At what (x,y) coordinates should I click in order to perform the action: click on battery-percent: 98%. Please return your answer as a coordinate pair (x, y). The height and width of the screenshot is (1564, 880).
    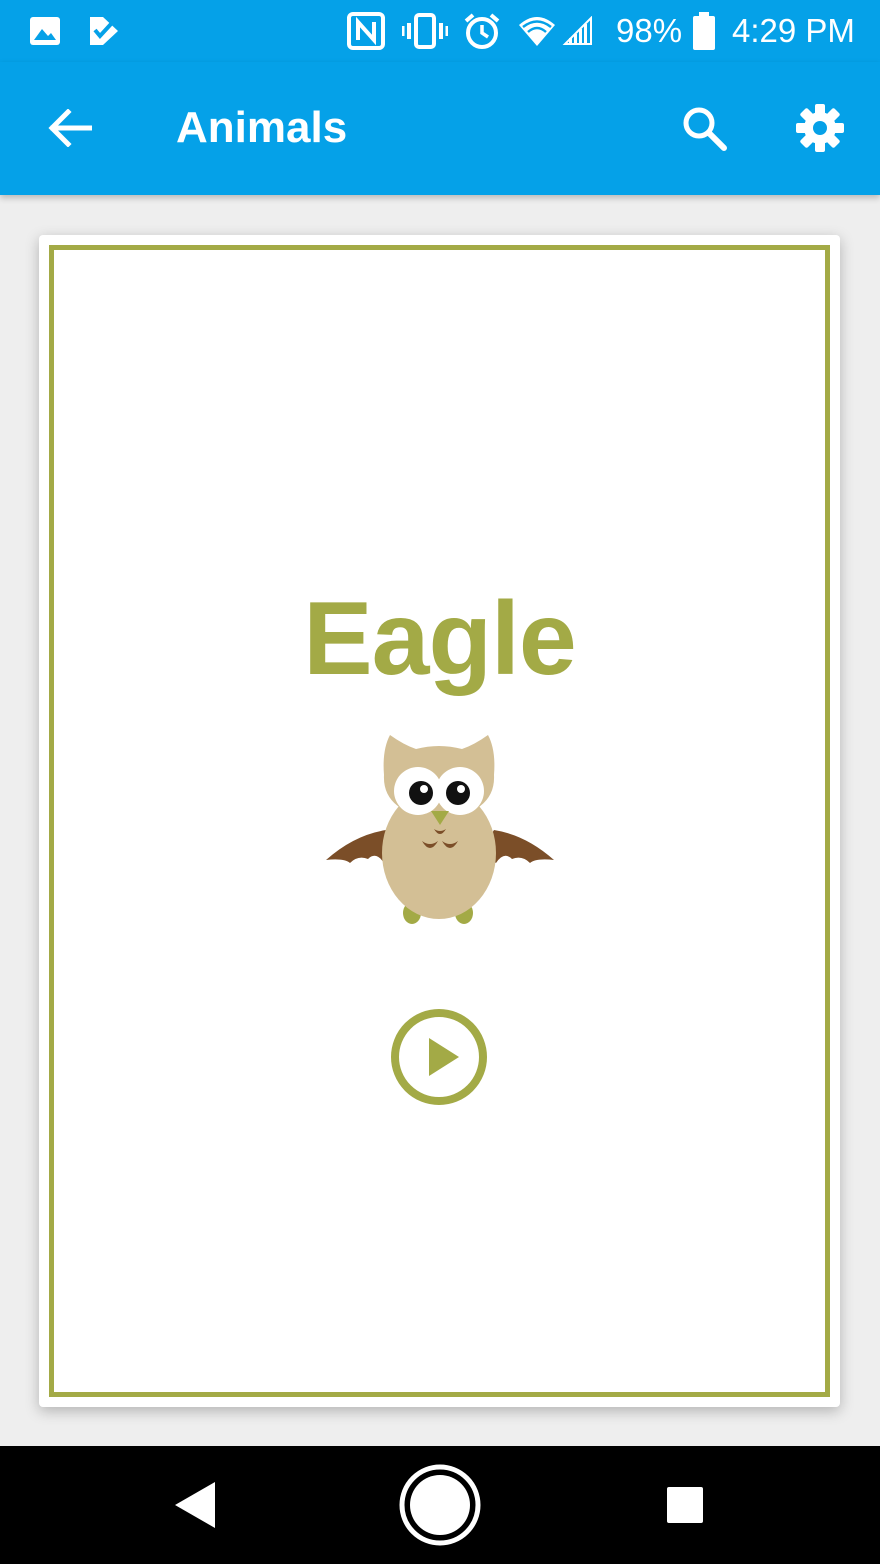
    Looking at the image, I should click on (649, 30).